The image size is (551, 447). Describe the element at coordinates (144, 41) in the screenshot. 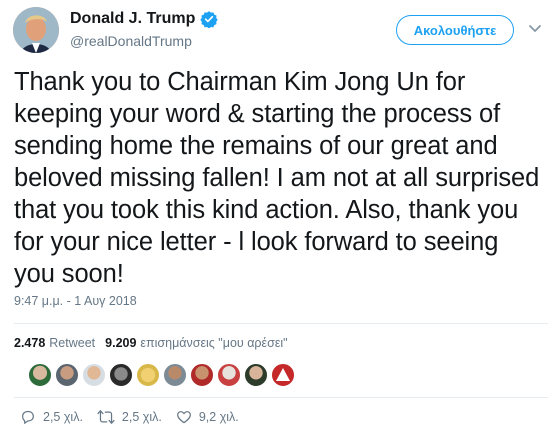

I see `author-handle: @realDonaldTrump` at that location.